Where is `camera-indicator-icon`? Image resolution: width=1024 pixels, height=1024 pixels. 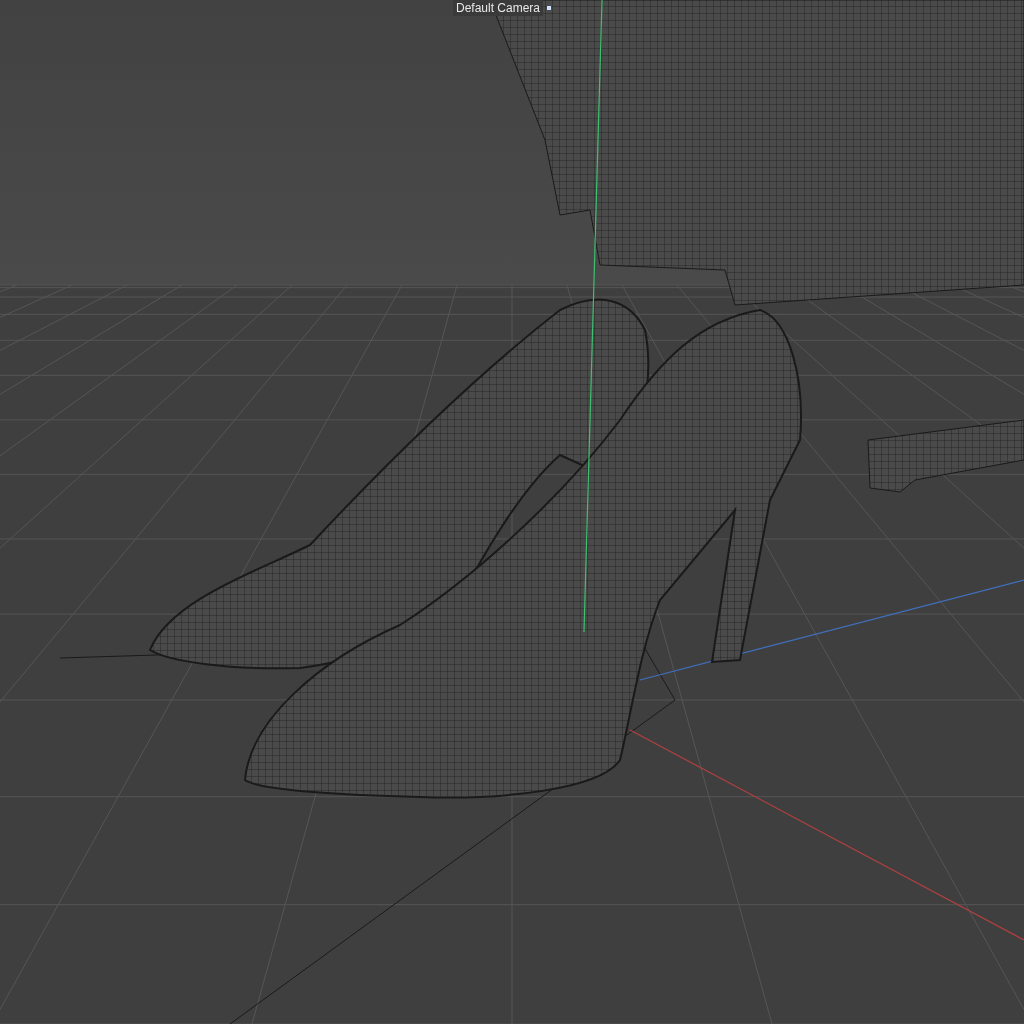 camera-indicator-icon is located at coordinates (549, 8).